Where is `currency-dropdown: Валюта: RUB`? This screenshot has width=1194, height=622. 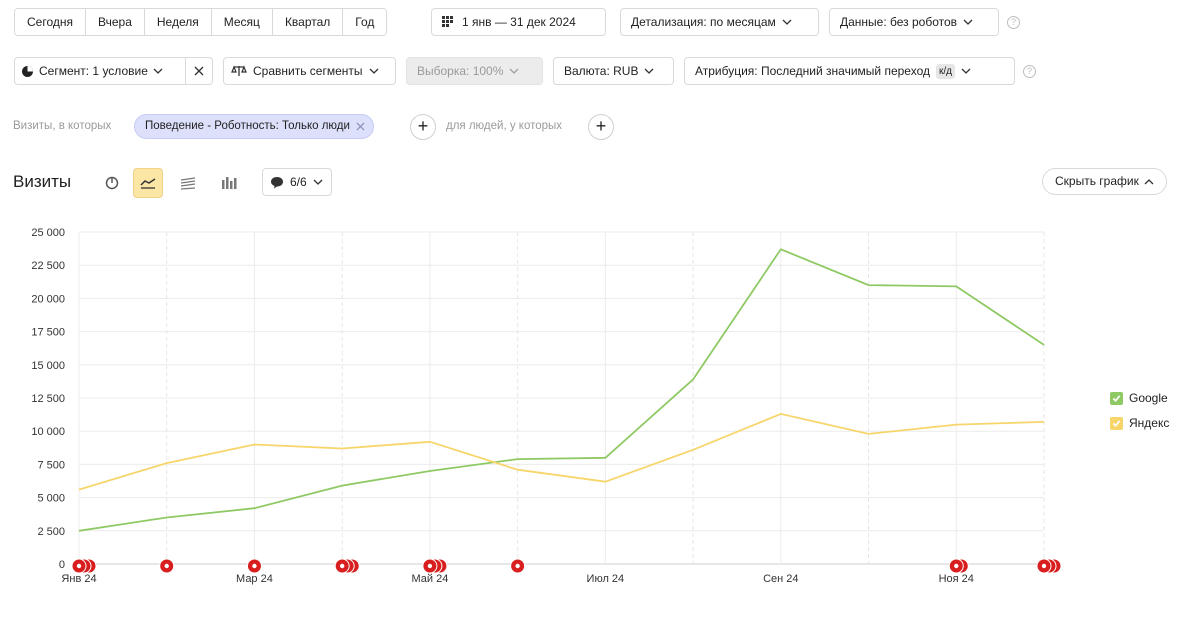
currency-dropdown: Валюта: RUB is located at coordinates (613, 71).